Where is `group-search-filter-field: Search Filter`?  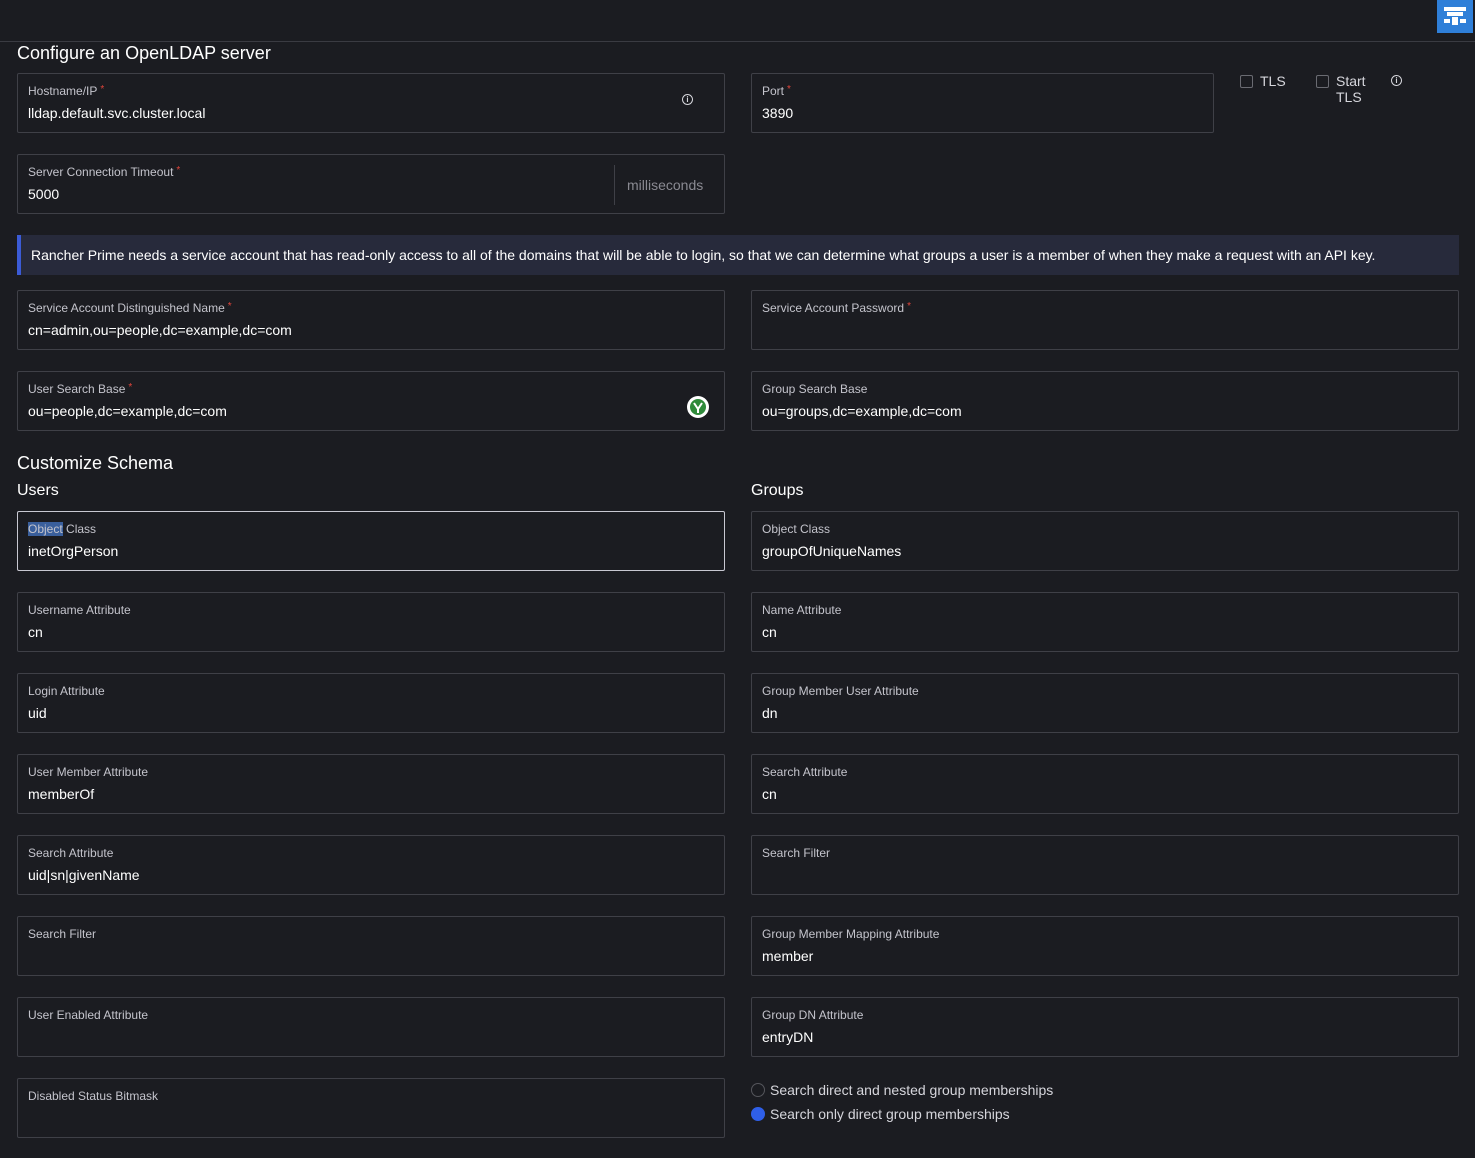
group-search-filter-field: Search Filter is located at coordinates (1105, 865).